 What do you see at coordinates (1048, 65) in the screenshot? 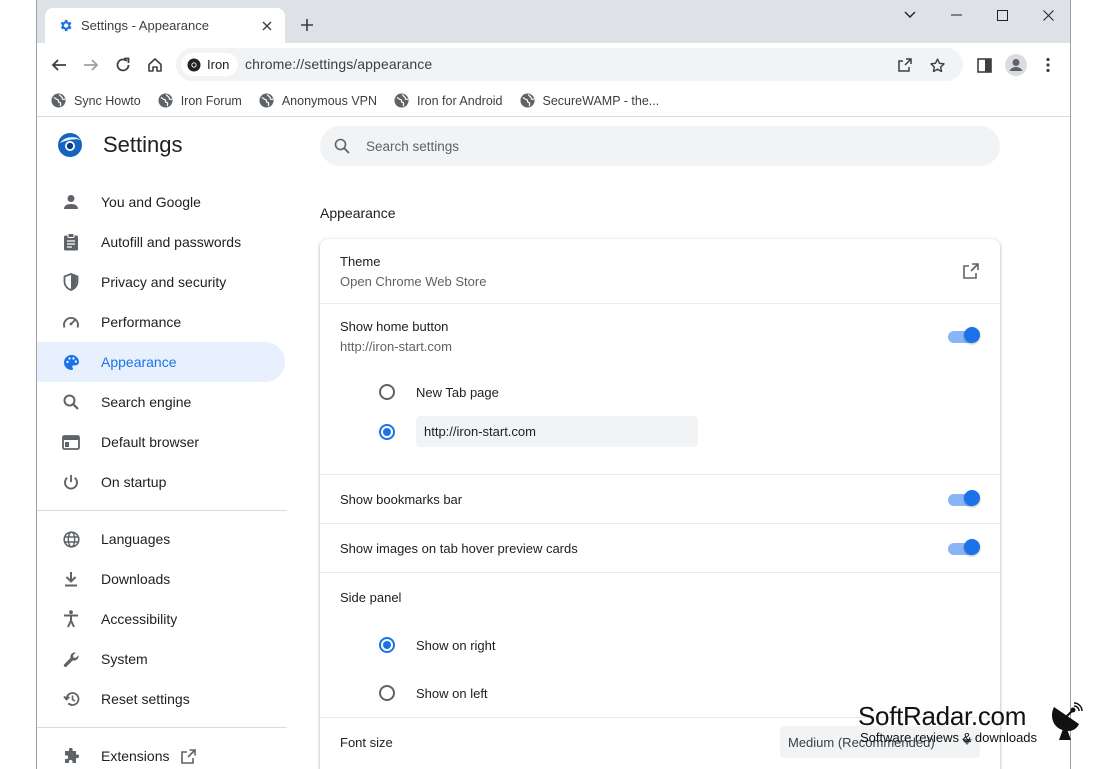
I see `more-menu-icon` at bounding box center [1048, 65].